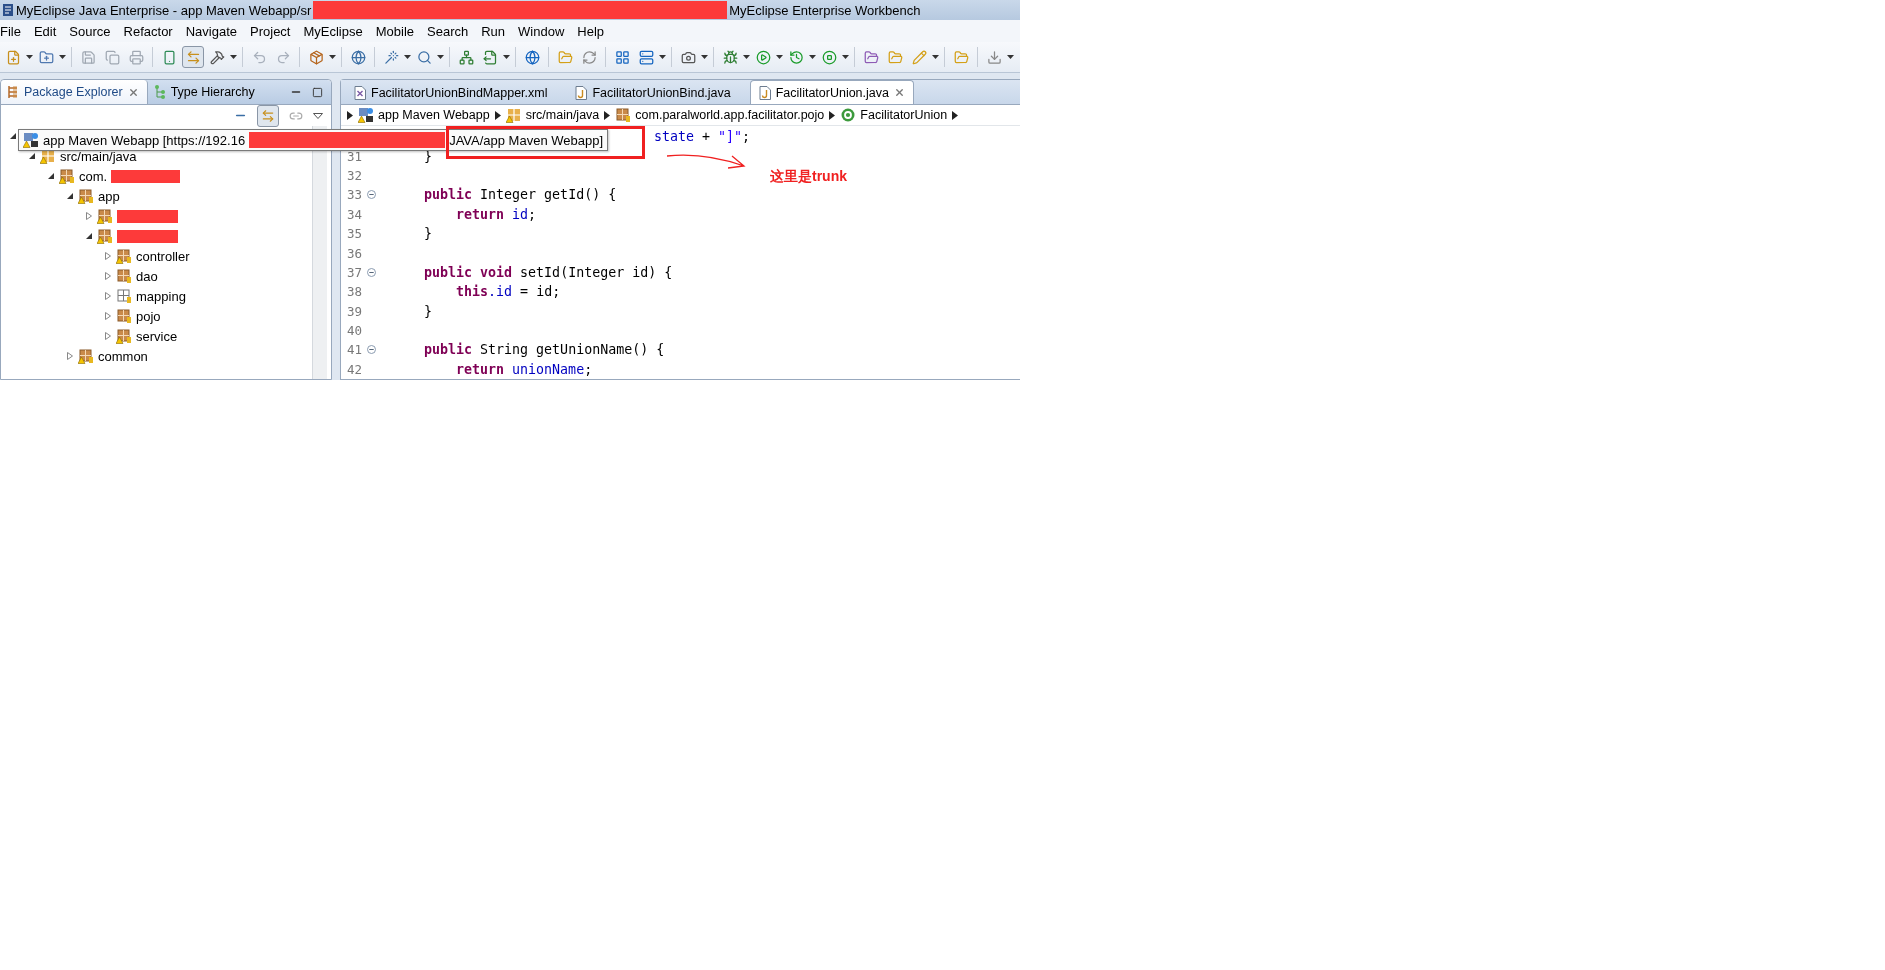  I want to click on view-menu-icon, so click(318, 115).